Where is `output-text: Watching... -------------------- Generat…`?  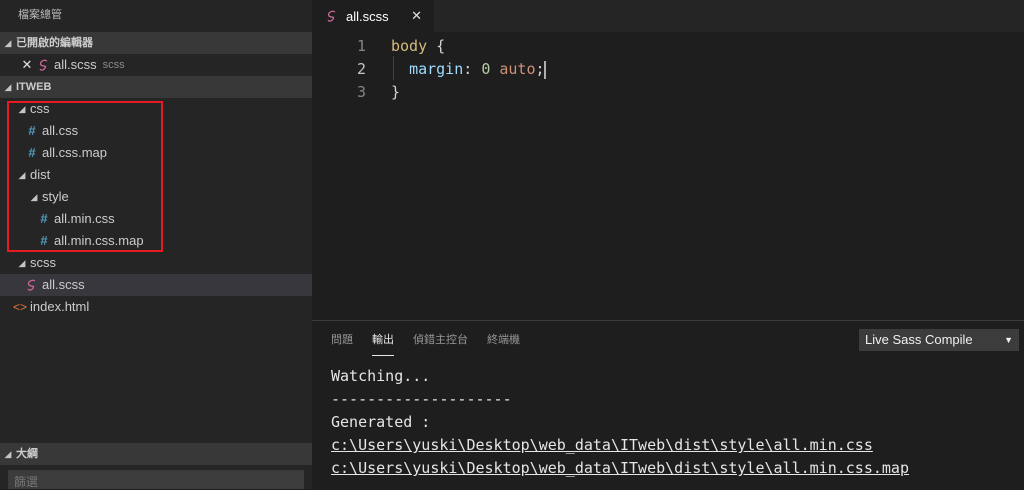 output-text: Watching... -------------------- Generat… is located at coordinates (620, 422).